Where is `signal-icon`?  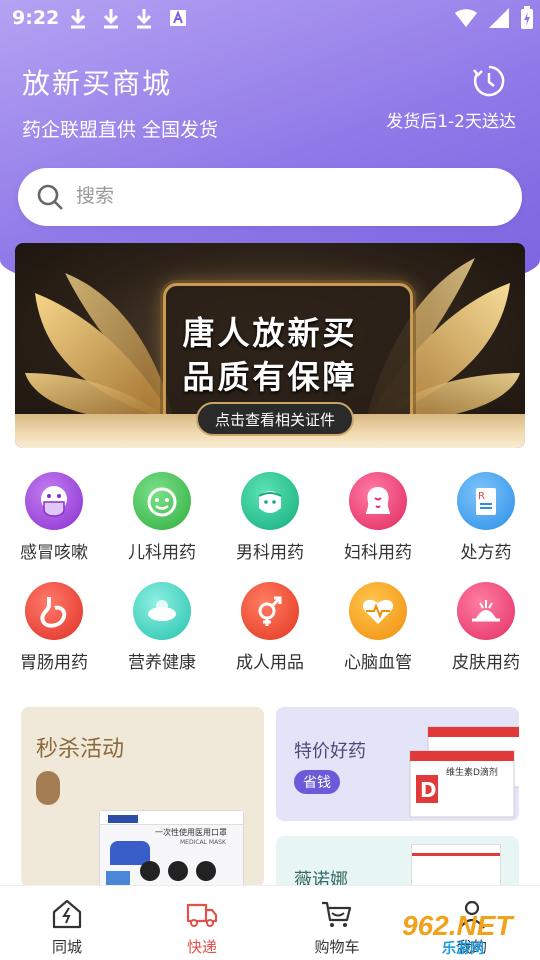
signal-icon is located at coordinates (499, 18).